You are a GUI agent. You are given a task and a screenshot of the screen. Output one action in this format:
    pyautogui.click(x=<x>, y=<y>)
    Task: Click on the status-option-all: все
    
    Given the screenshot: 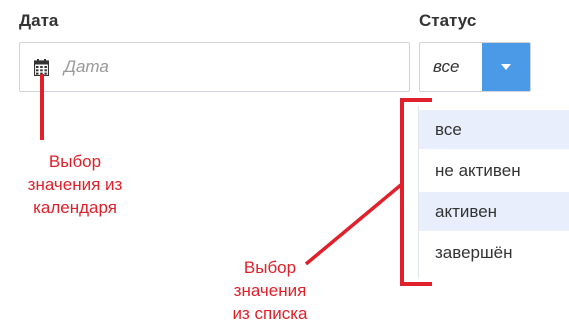 What is the action you would take?
    pyautogui.click(x=494, y=129)
    